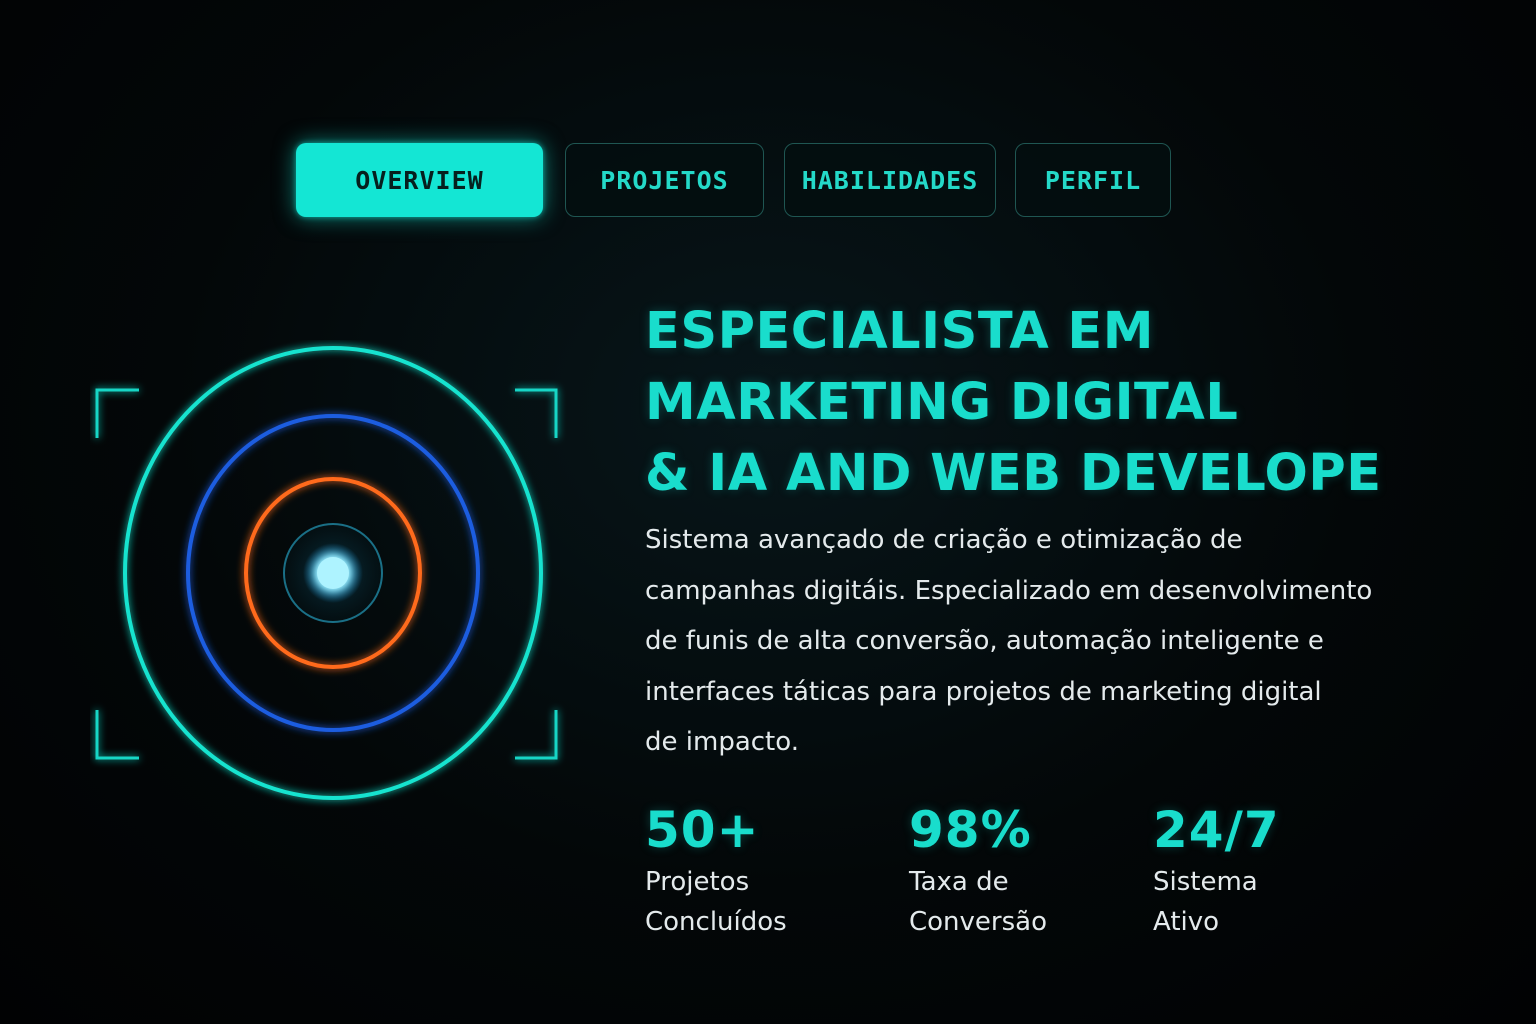 The height and width of the screenshot is (1024, 1536). What do you see at coordinates (702, 830) in the screenshot?
I see `stat-value: 50+` at bounding box center [702, 830].